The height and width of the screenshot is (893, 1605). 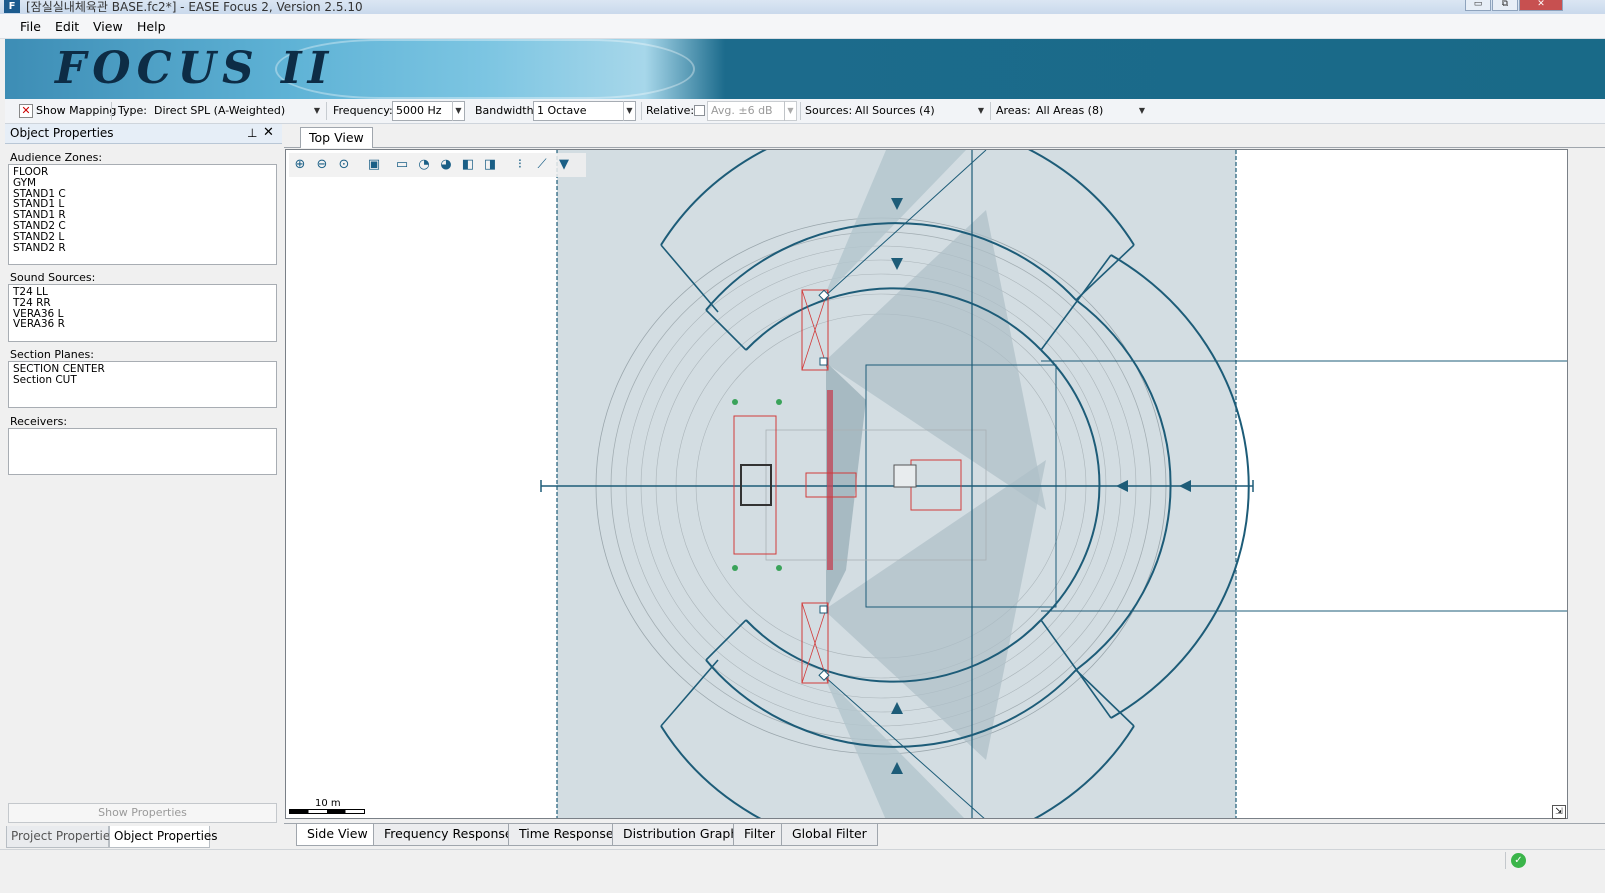 What do you see at coordinates (1478, 5) in the screenshot?
I see `minimize-button: ▭` at bounding box center [1478, 5].